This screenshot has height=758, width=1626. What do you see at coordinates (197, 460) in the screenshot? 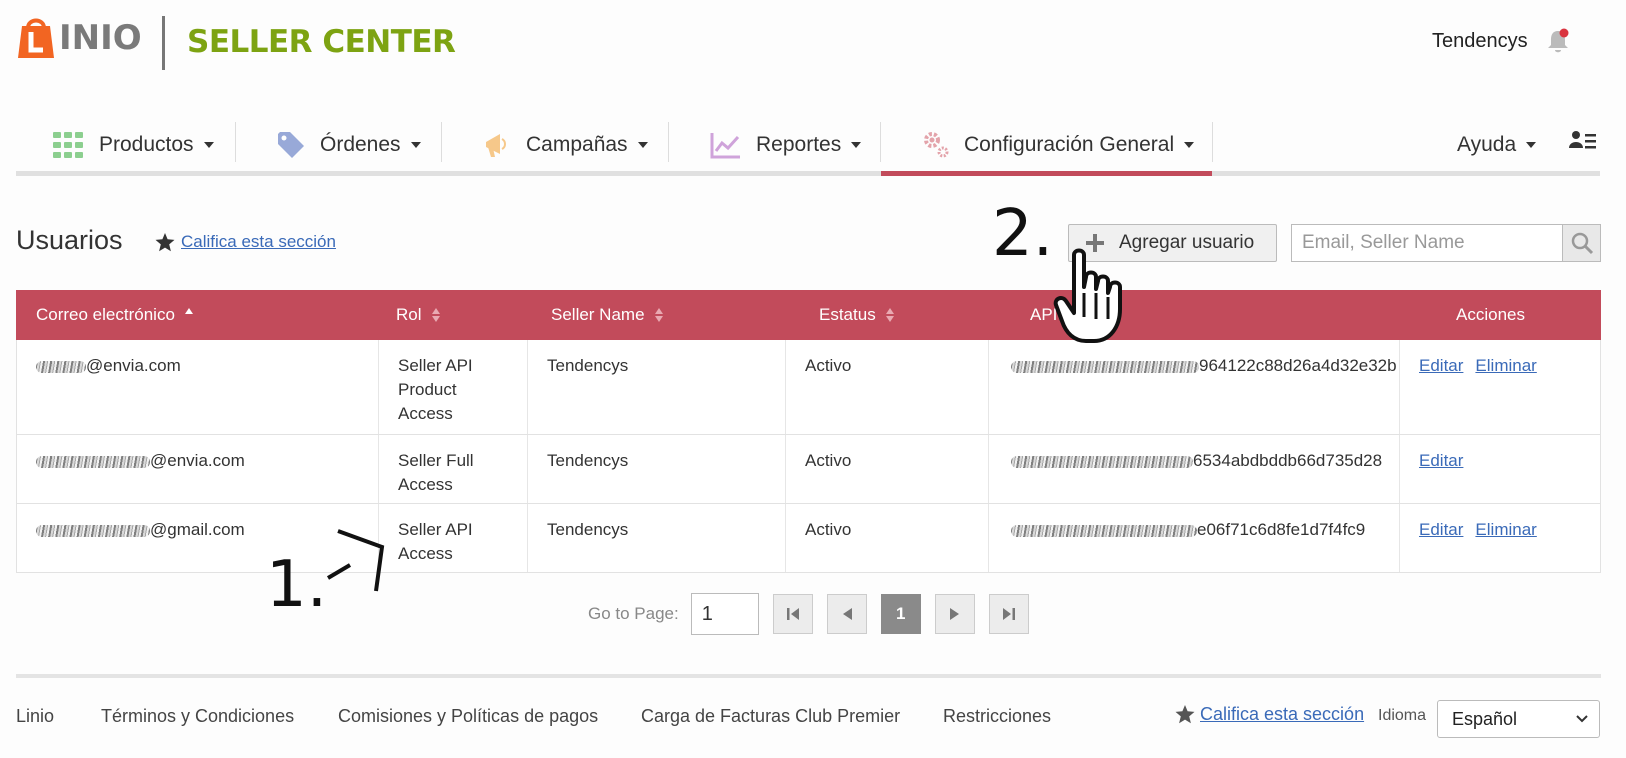
I see `email-domain: @envia.com` at bounding box center [197, 460].